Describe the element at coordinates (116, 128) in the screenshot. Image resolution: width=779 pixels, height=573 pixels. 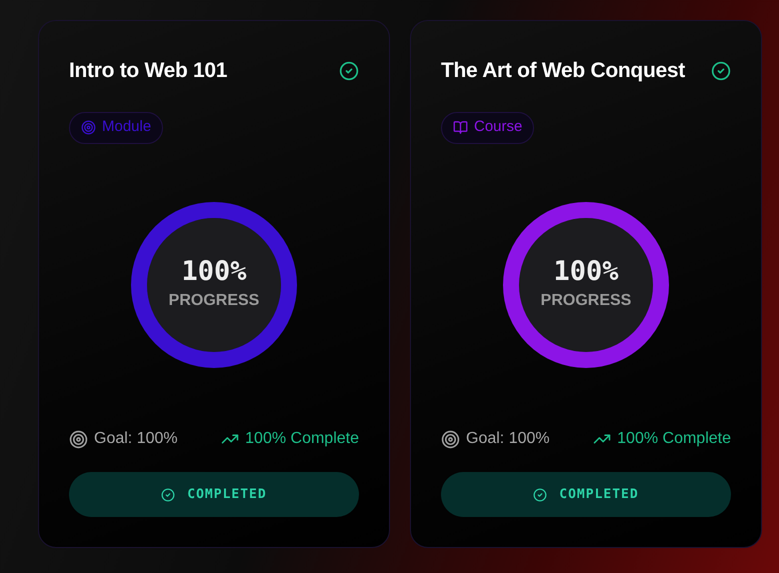
I see `type-badge: Module` at that location.